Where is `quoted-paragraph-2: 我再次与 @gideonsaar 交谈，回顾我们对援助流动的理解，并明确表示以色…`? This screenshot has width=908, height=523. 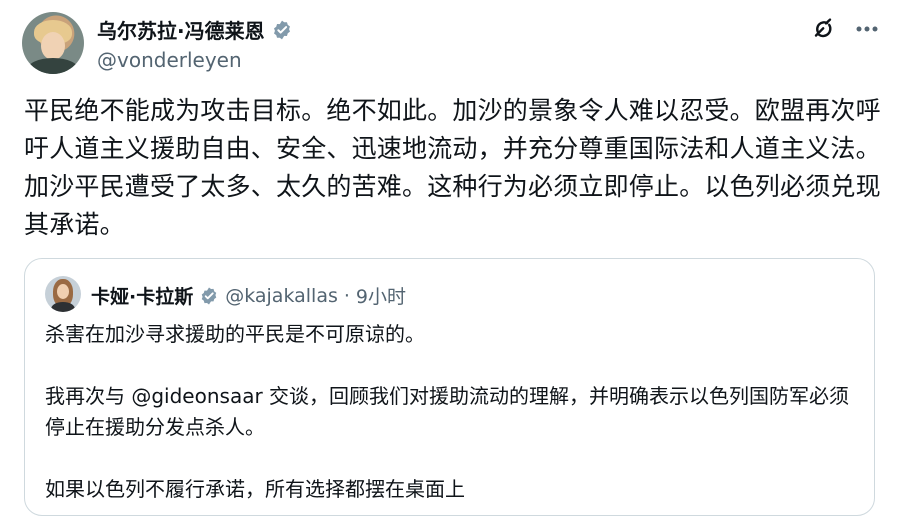 quoted-paragraph-2: 我再次与 @gideonsaar 交谈，回顾我们对援助流动的理解，并明确表示以色… is located at coordinates (447, 411).